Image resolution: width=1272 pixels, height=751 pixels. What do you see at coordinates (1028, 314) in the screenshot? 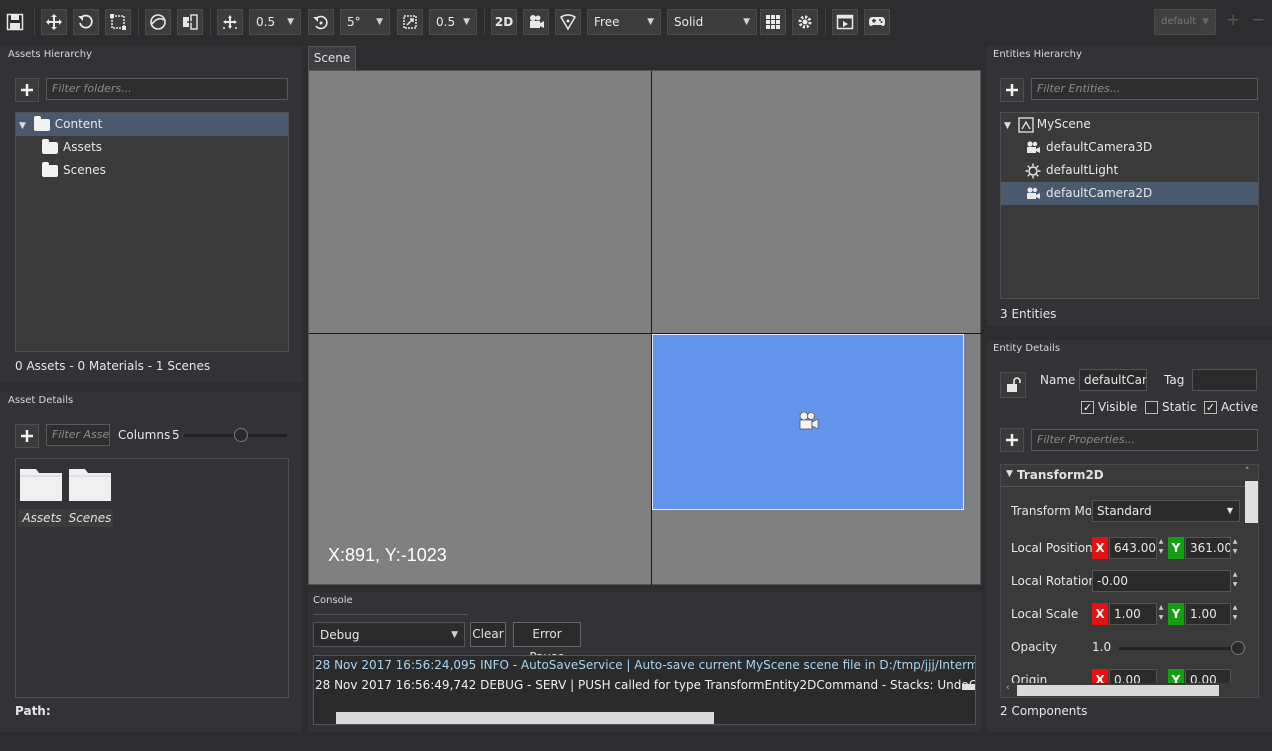
I see `entities-status: 3 Entities` at bounding box center [1028, 314].